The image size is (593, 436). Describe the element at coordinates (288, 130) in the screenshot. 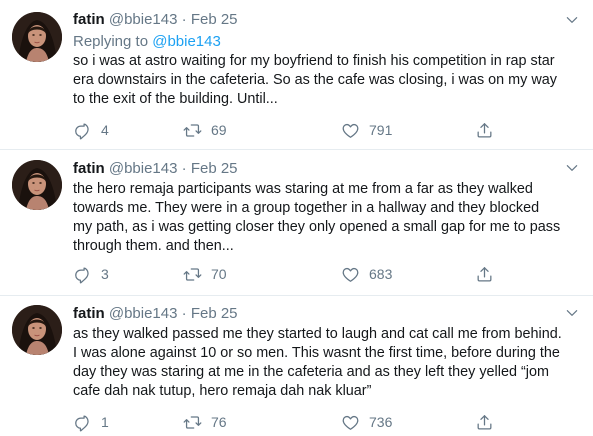

I see `tweet-actions: 4 69 791` at that location.